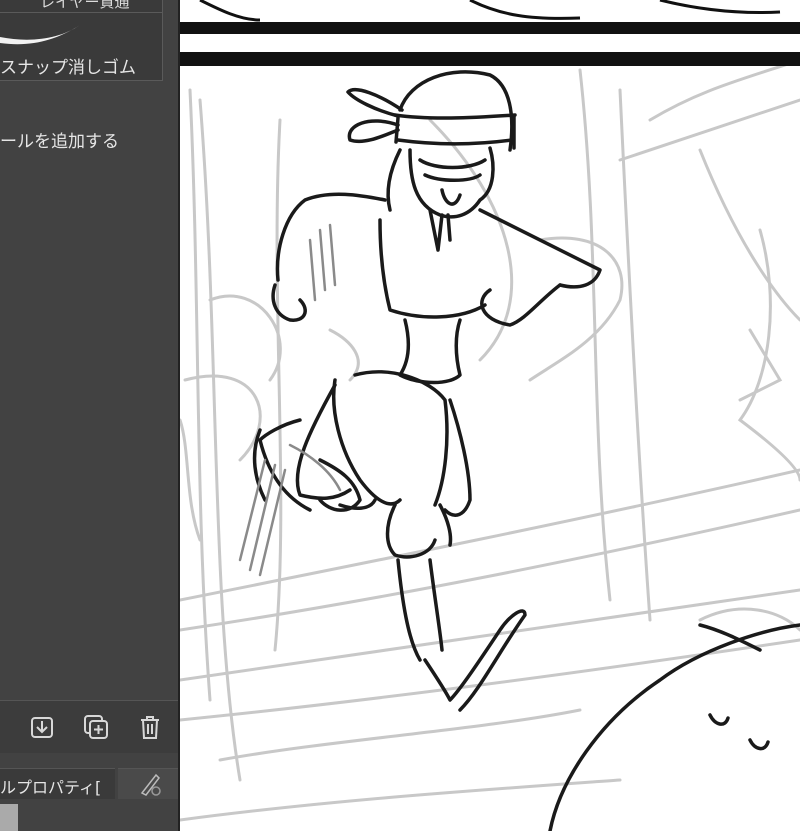 The height and width of the screenshot is (831, 800). I want to click on property-slider, so click(9, 817).